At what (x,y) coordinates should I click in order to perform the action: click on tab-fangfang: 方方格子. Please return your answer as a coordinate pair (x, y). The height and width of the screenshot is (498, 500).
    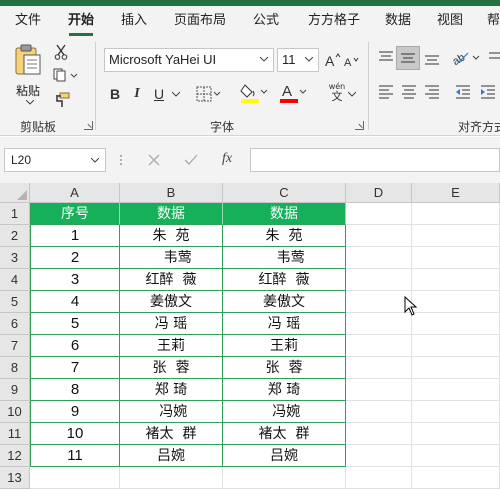
    Looking at the image, I should click on (334, 22).